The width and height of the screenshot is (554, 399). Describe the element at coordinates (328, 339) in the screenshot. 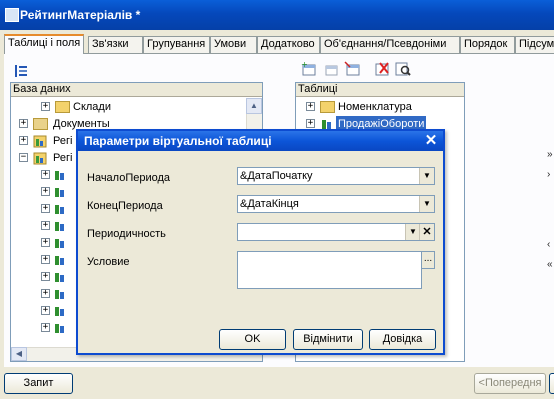

I see `cancel-button: Відмінити` at that location.